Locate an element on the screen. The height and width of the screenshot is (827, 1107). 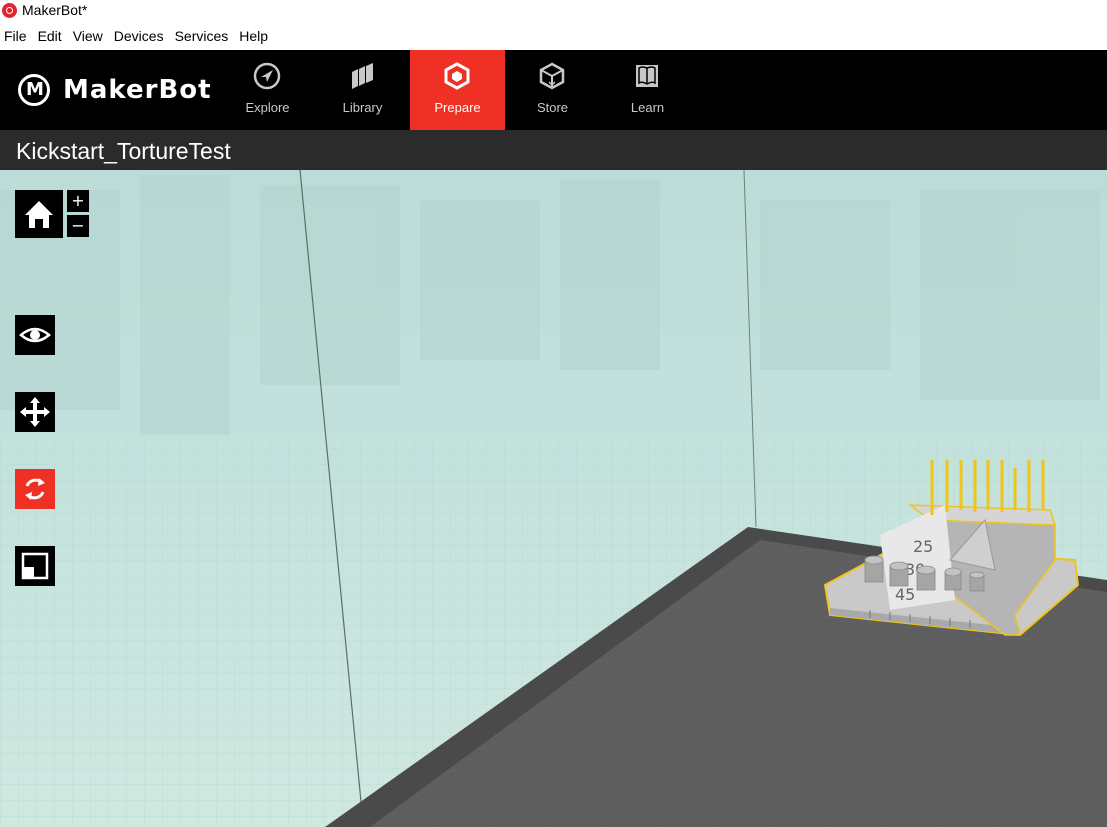
menu-view: View is located at coordinates (89, 37).